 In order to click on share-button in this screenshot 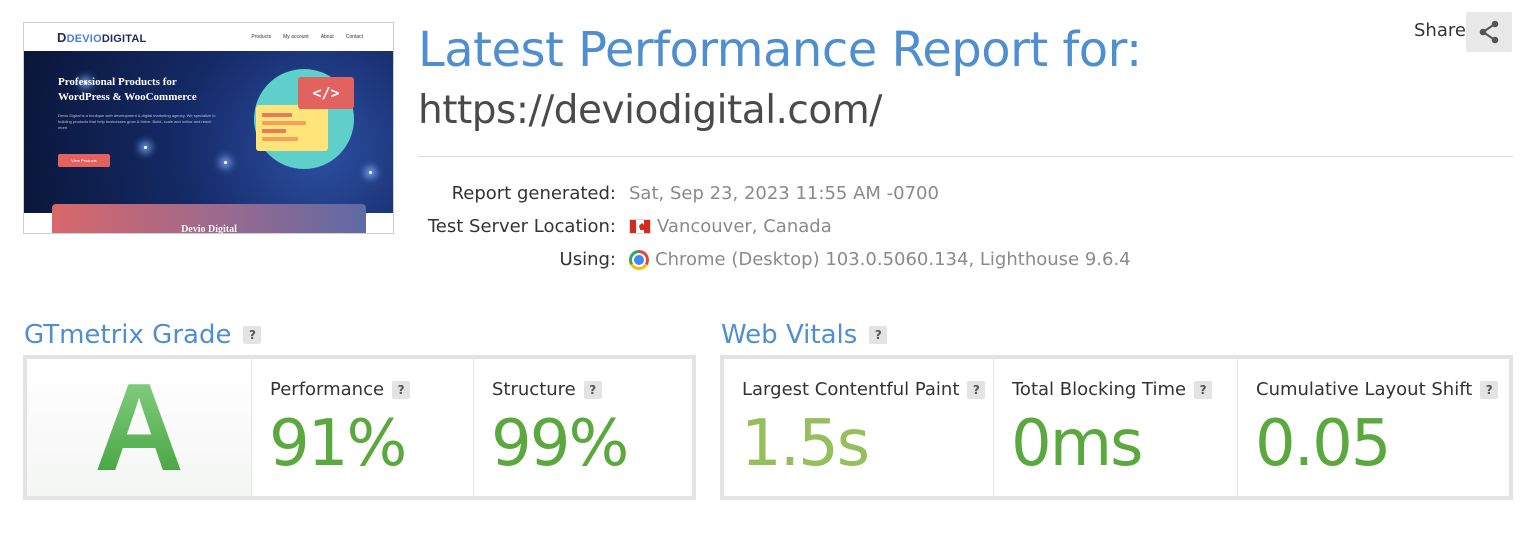, I will do `click(1489, 32)`.